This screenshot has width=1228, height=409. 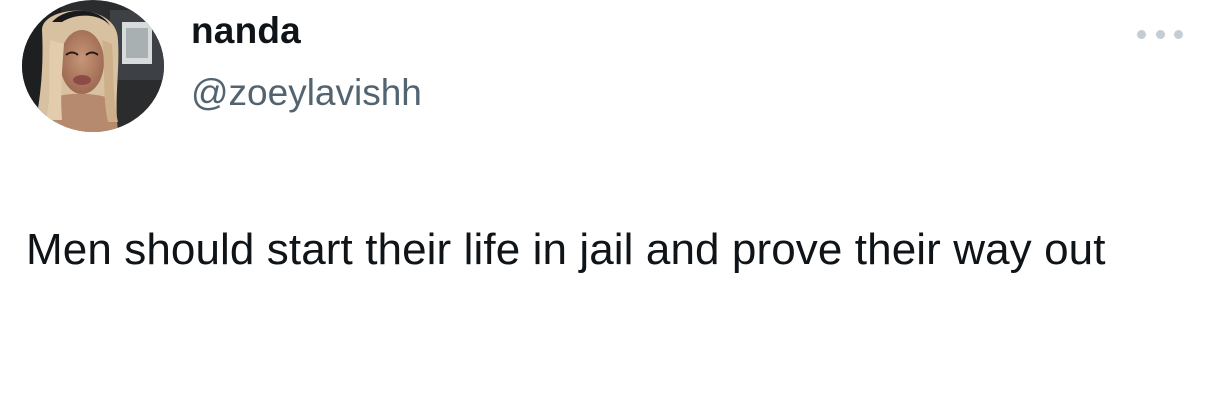 What do you see at coordinates (306, 93) in the screenshot?
I see `author-handle: @zoeylavishh` at bounding box center [306, 93].